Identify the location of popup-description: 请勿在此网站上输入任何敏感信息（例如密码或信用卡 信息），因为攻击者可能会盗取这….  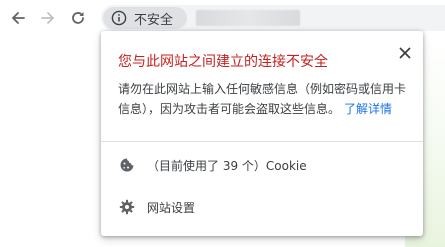
(264, 99).